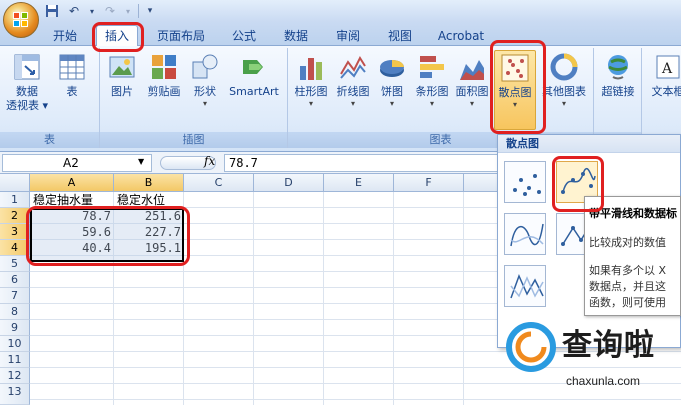  Describe the element at coordinates (667, 67) in the screenshot. I see `text-box-icon: A` at that location.